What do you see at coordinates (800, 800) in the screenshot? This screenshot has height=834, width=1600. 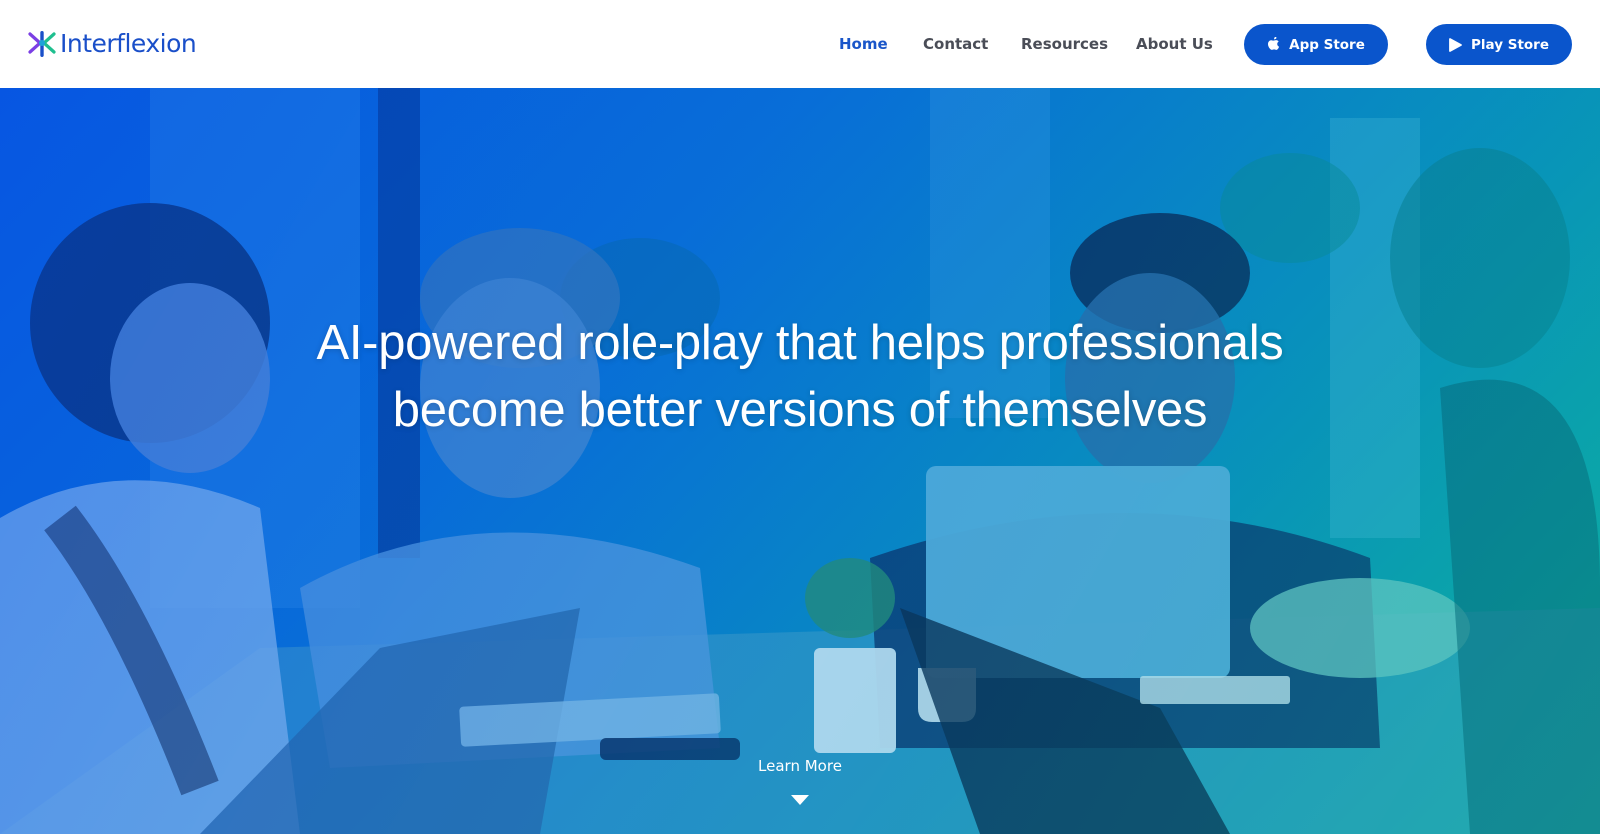 I see `caret-down-icon` at bounding box center [800, 800].